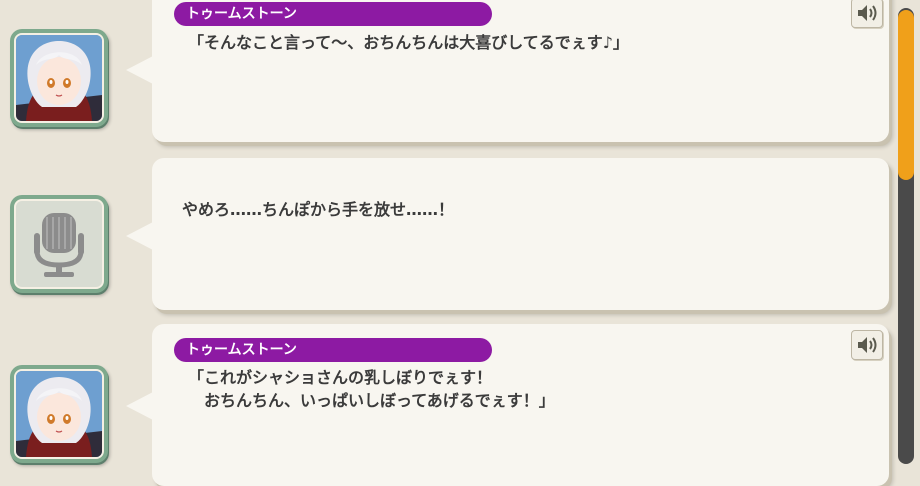 Image resolution: width=920 pixels, height=486 pixels. Describe the element at coordinates (318, 209) in the screenshot. I see `message-text: やめろ……ちんぽから手を放せ……！` at that location.